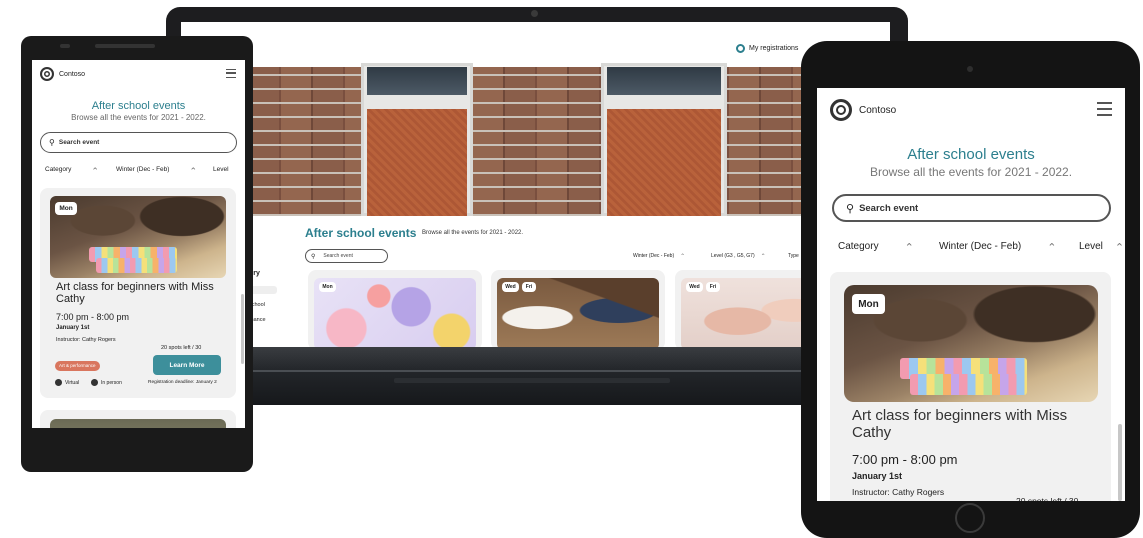  Describe the element at coordinates (740, 48) in the screenshot. I see `registrations-icon` at that location.